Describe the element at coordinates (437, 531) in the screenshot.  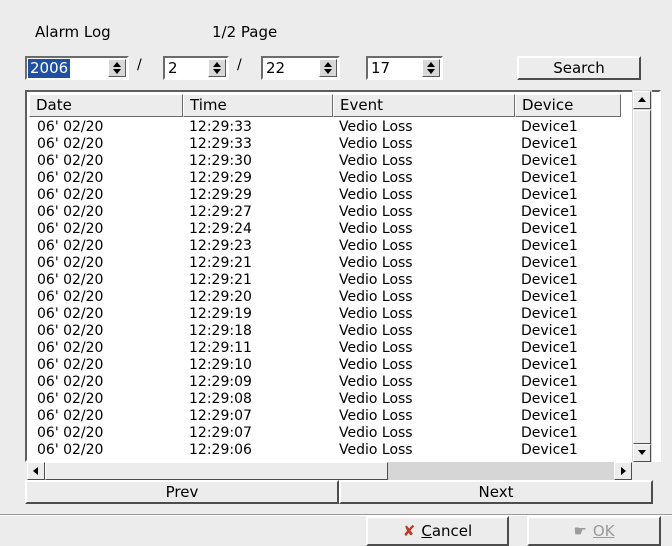
I see `cancel-button: ✘ Cancel` at that location.